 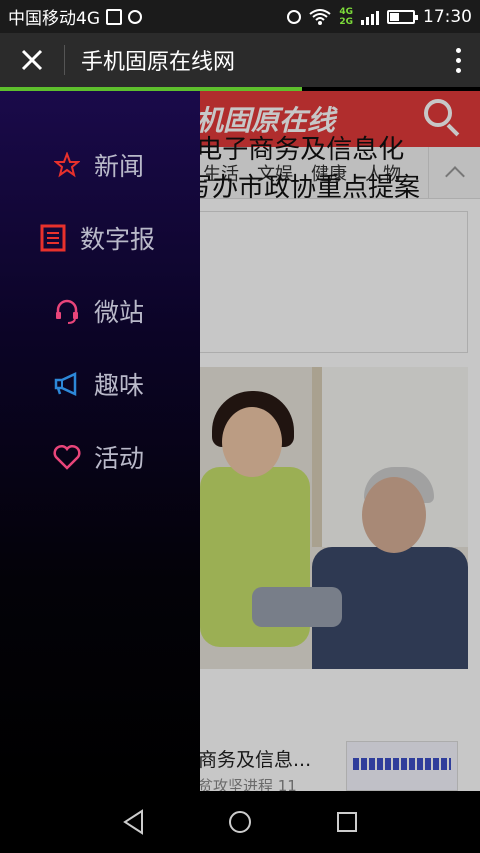 What do you see at coordinates (67, 311) in the screenshot?
I see `headset-icon` at bounding box center [67, 311].